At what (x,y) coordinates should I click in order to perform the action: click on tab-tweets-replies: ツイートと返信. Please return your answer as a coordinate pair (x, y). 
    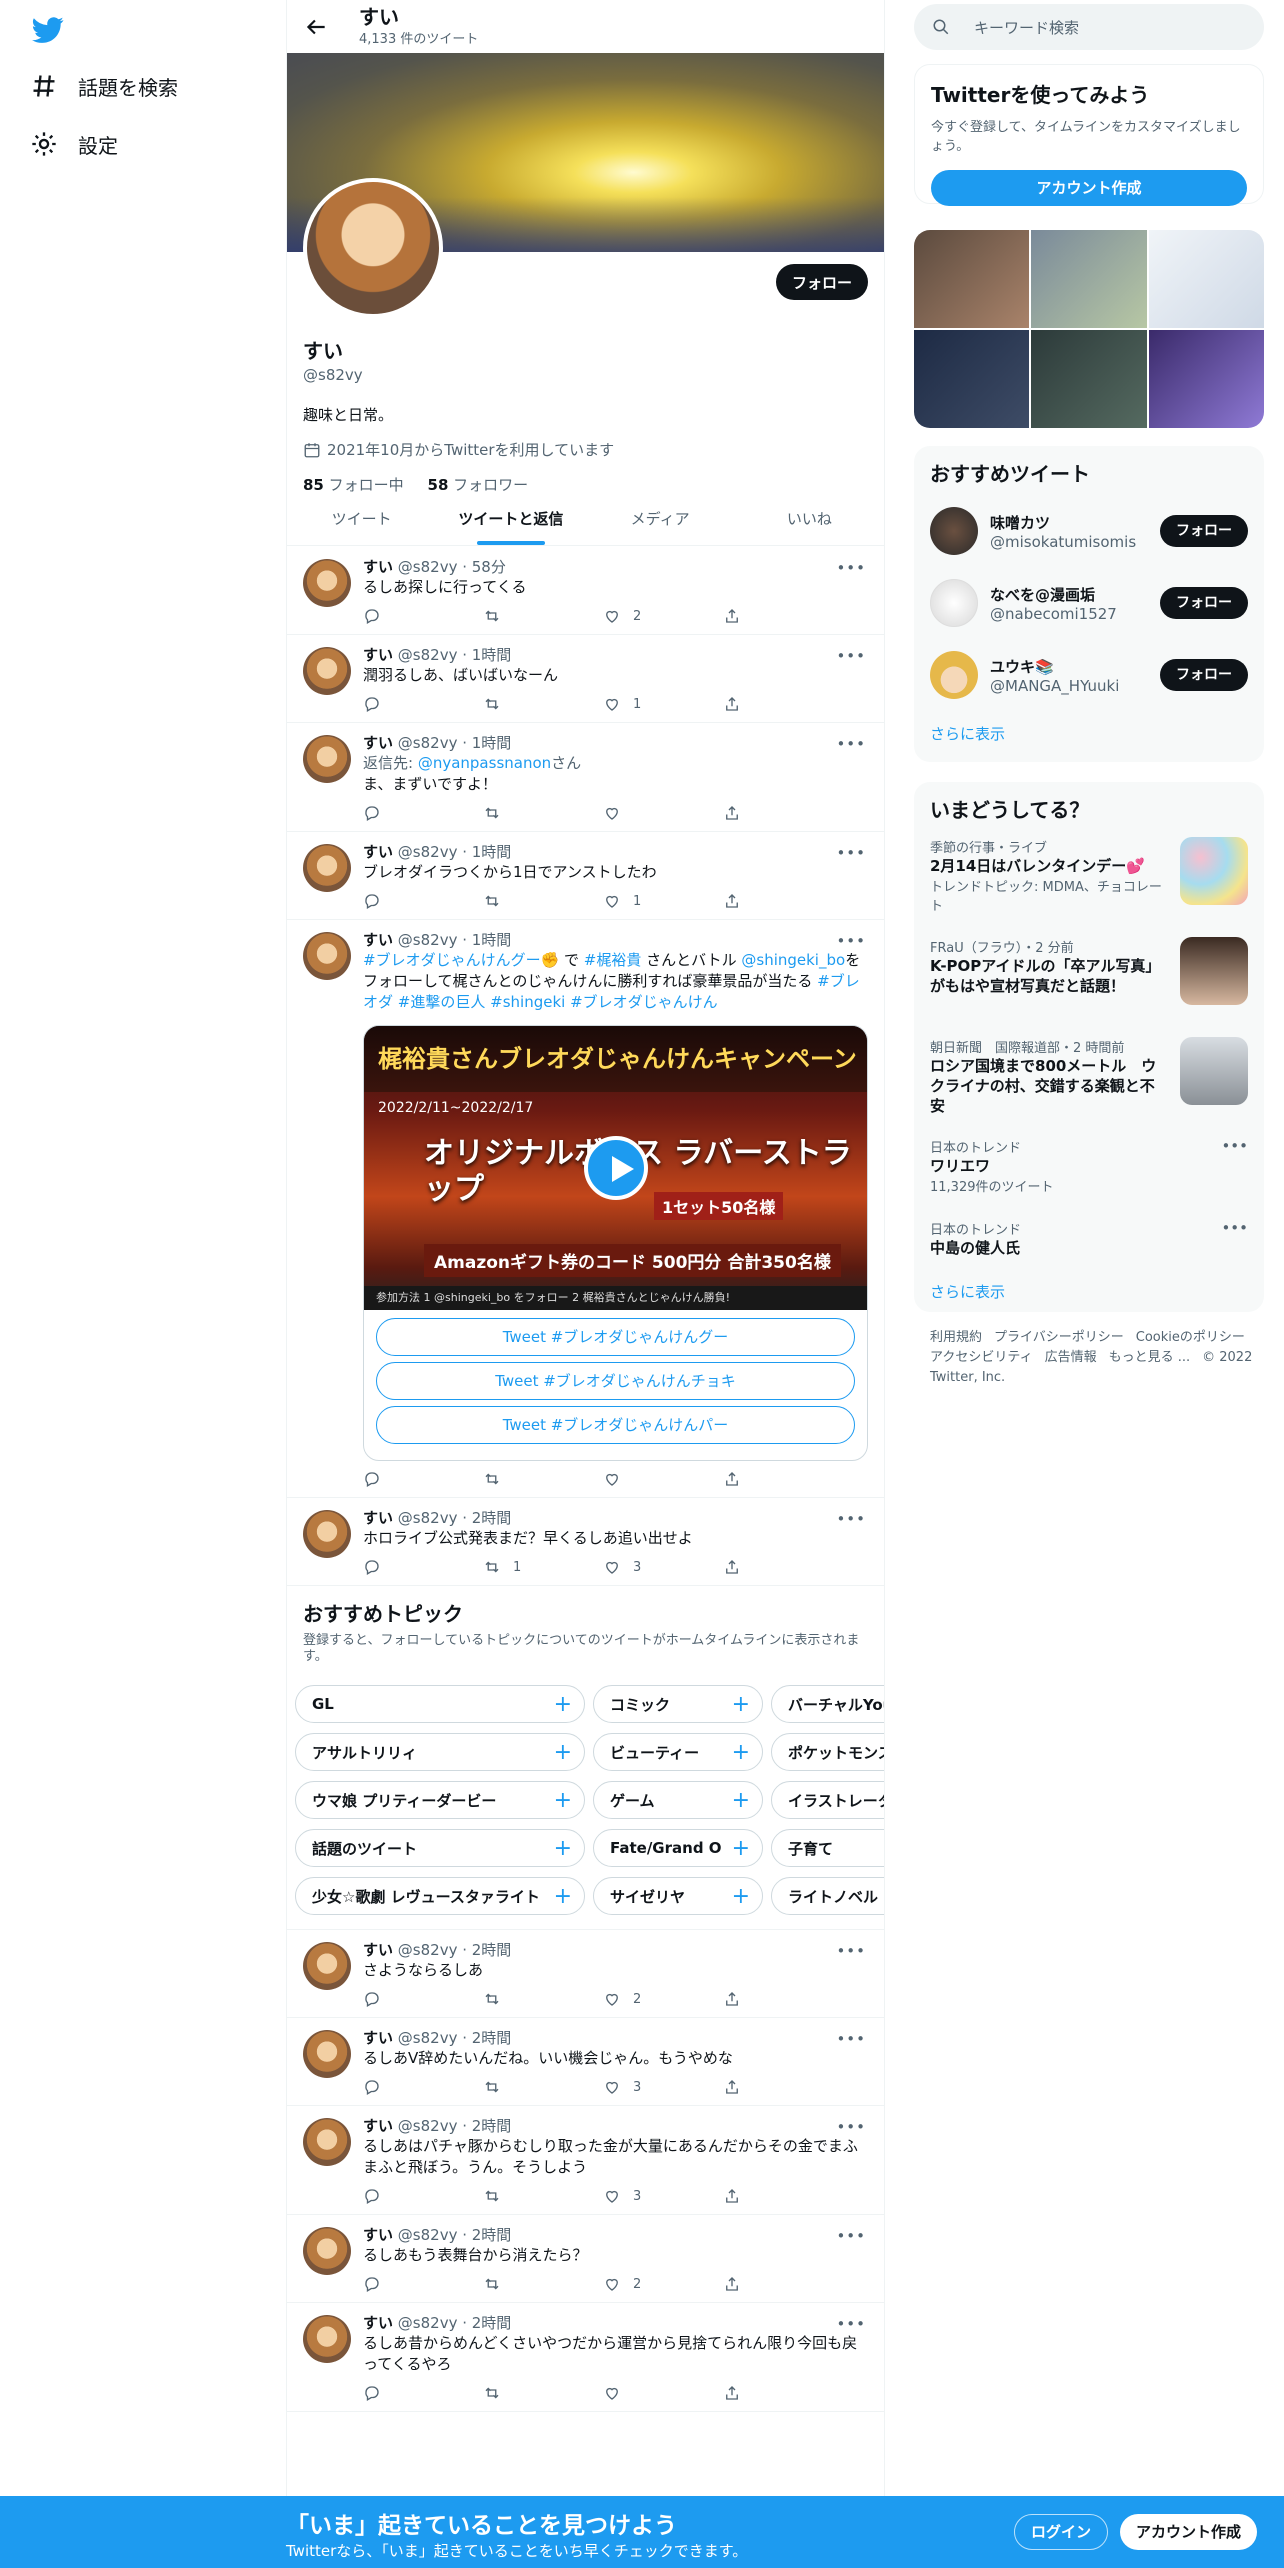
    Looking at the image, I should click on (510, 519).